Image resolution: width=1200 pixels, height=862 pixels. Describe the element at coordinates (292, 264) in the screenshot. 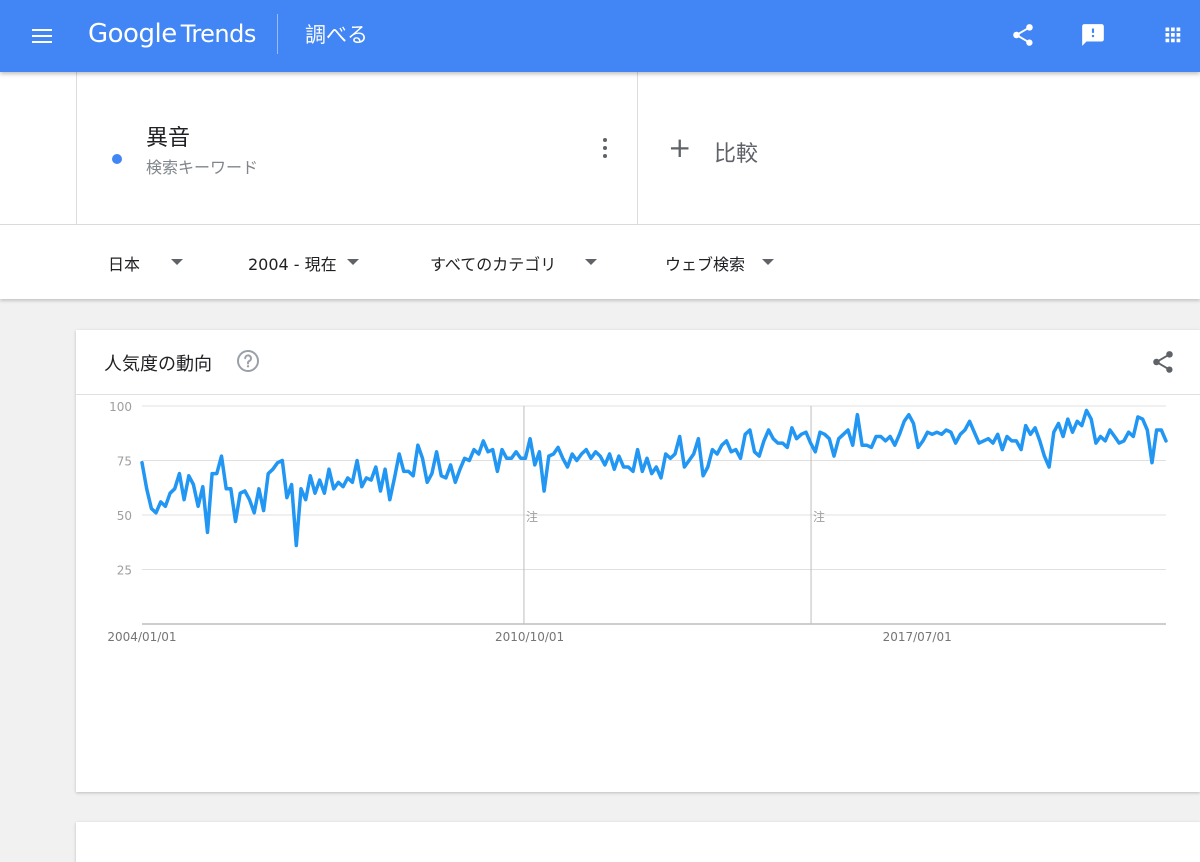

I see `filter-time-label: 2004 - 現在` at that location.